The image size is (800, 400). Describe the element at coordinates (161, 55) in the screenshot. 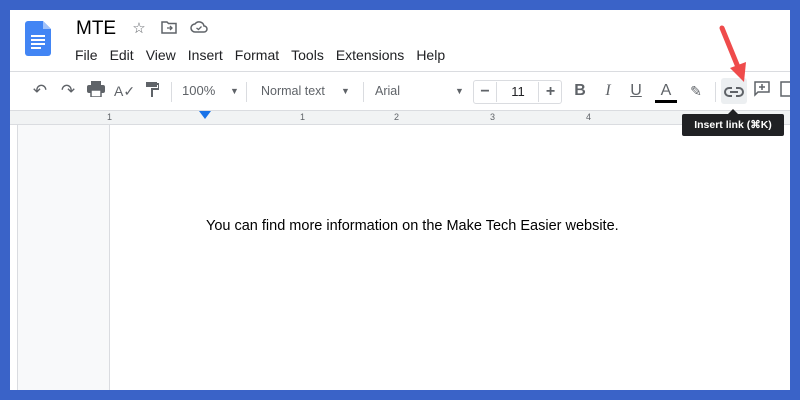

I see `menu-view: View` at that location.